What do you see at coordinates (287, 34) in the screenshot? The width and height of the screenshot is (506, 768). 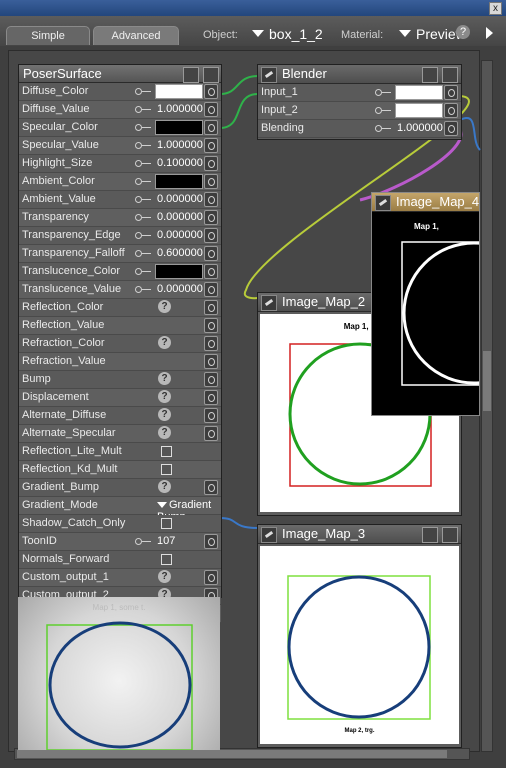 I see `object-dropdown: box_1_2` at bounding box center [287, 34].